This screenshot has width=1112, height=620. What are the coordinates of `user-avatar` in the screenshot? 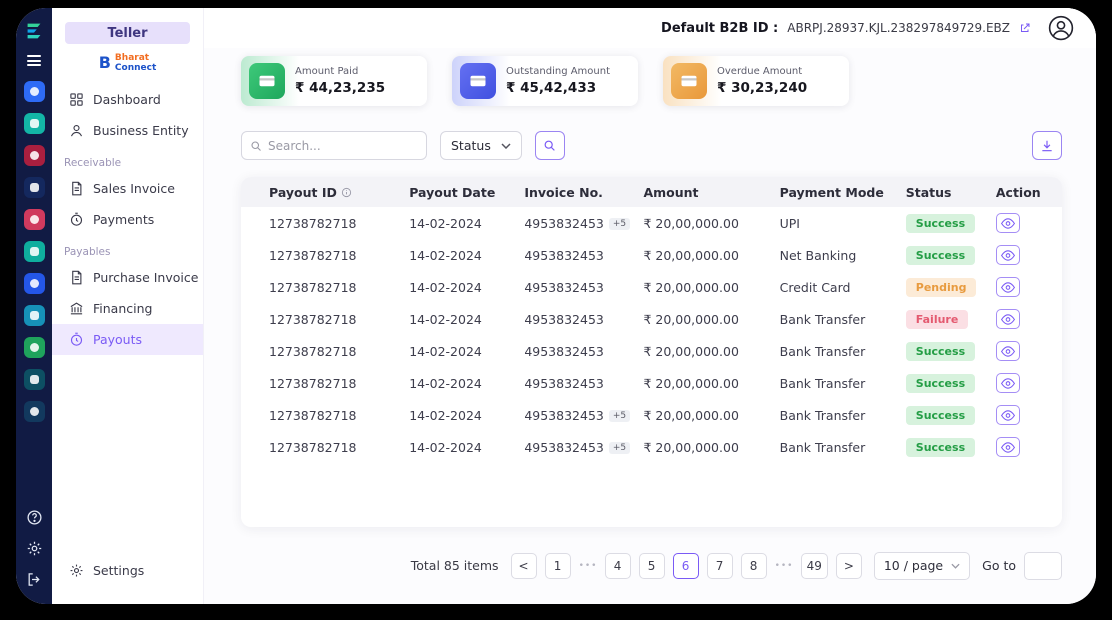 It's located at (1061, 28).